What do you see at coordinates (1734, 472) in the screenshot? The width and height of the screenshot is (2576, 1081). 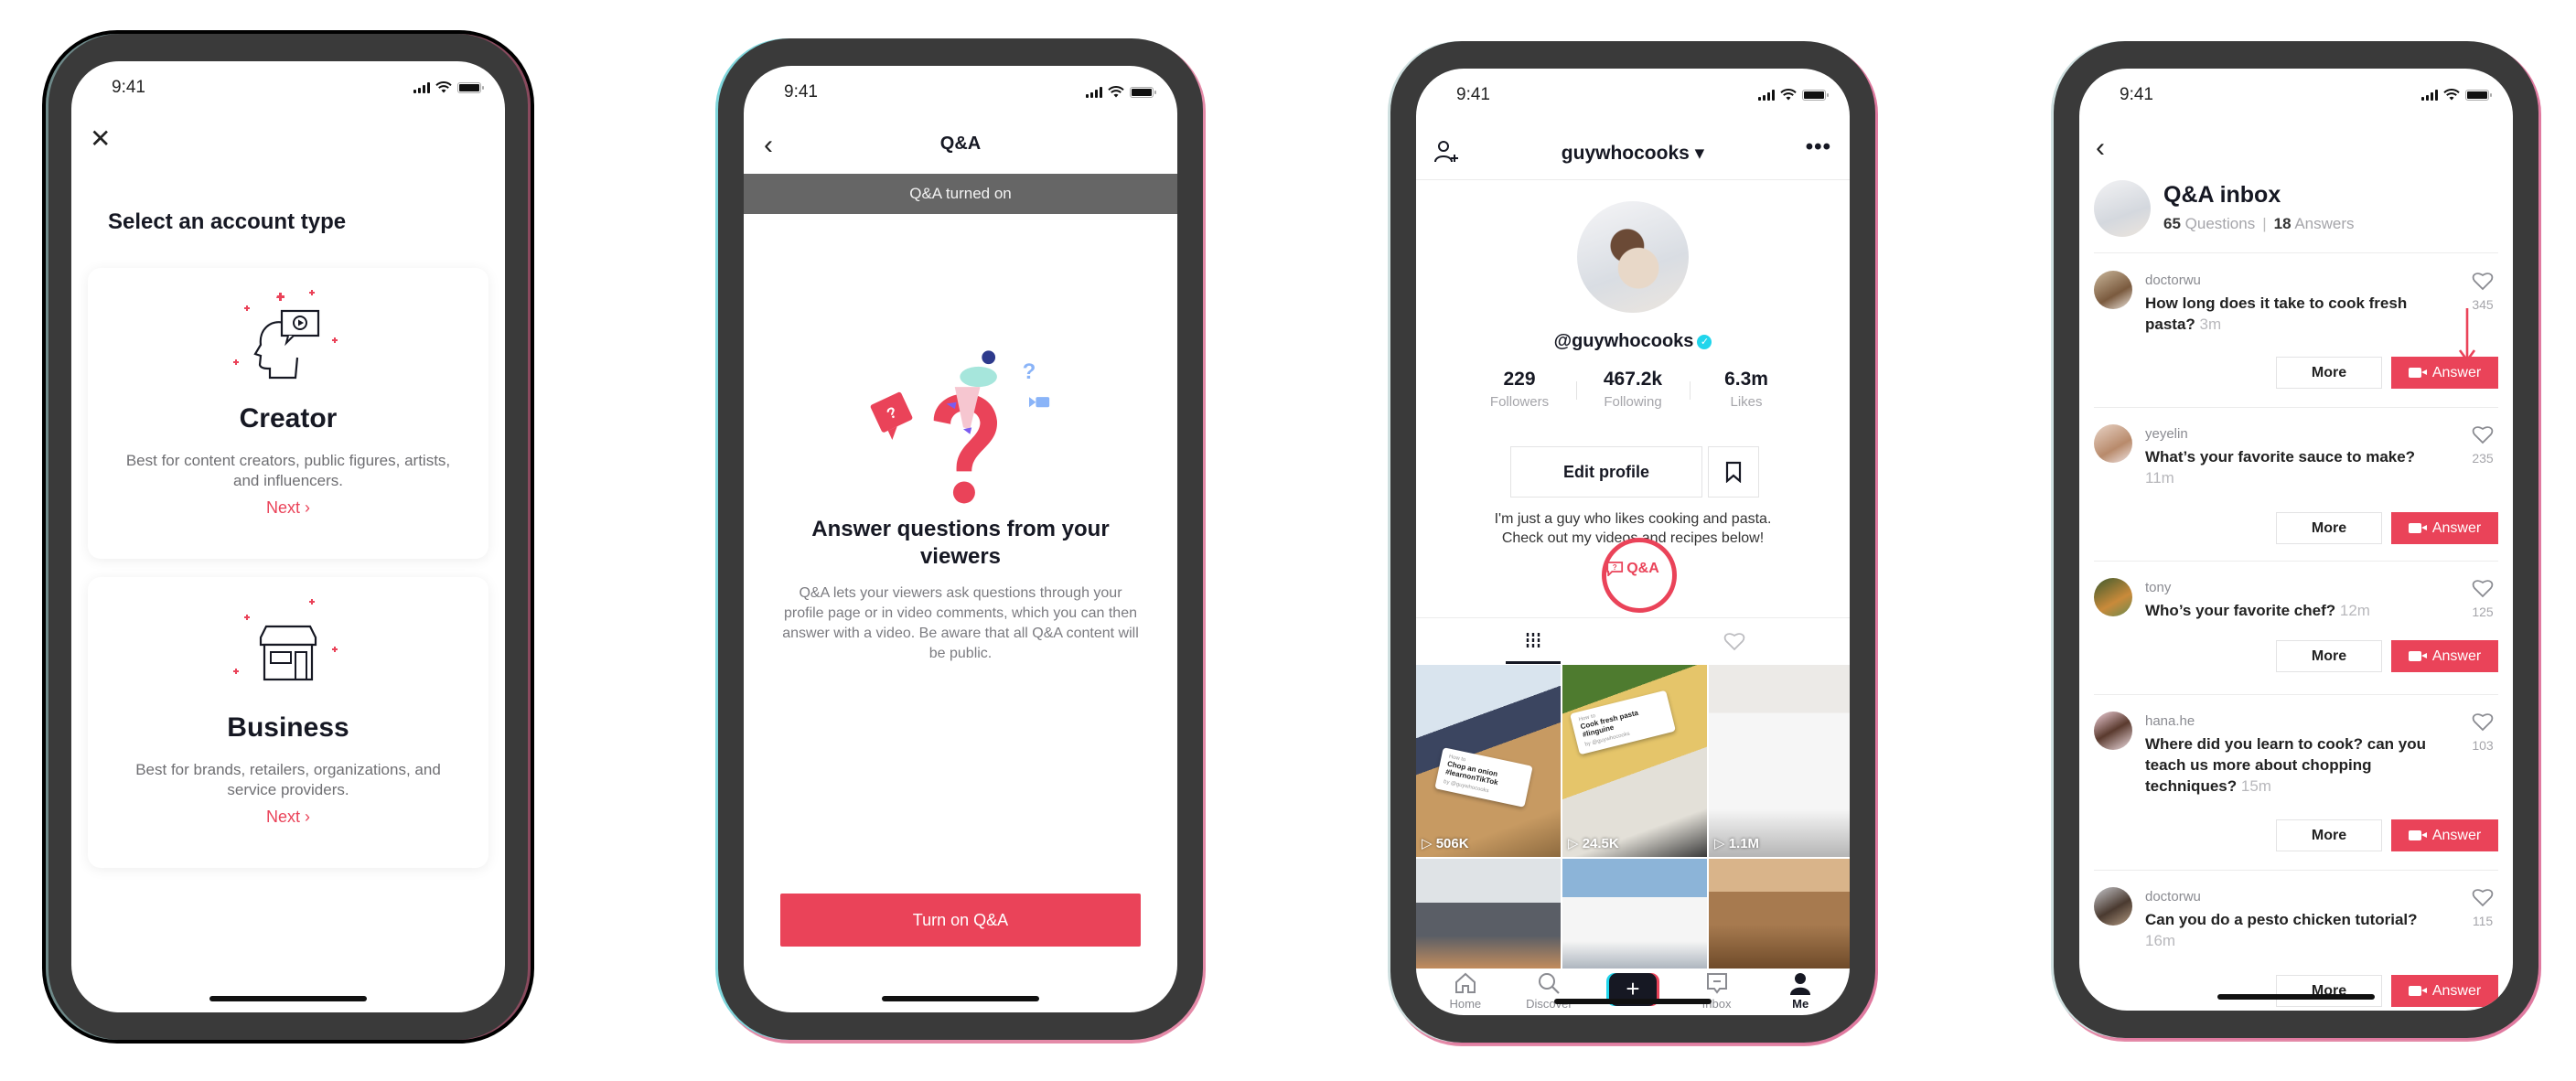 I see `bookmark-button` at bounding box center [1734, 472].